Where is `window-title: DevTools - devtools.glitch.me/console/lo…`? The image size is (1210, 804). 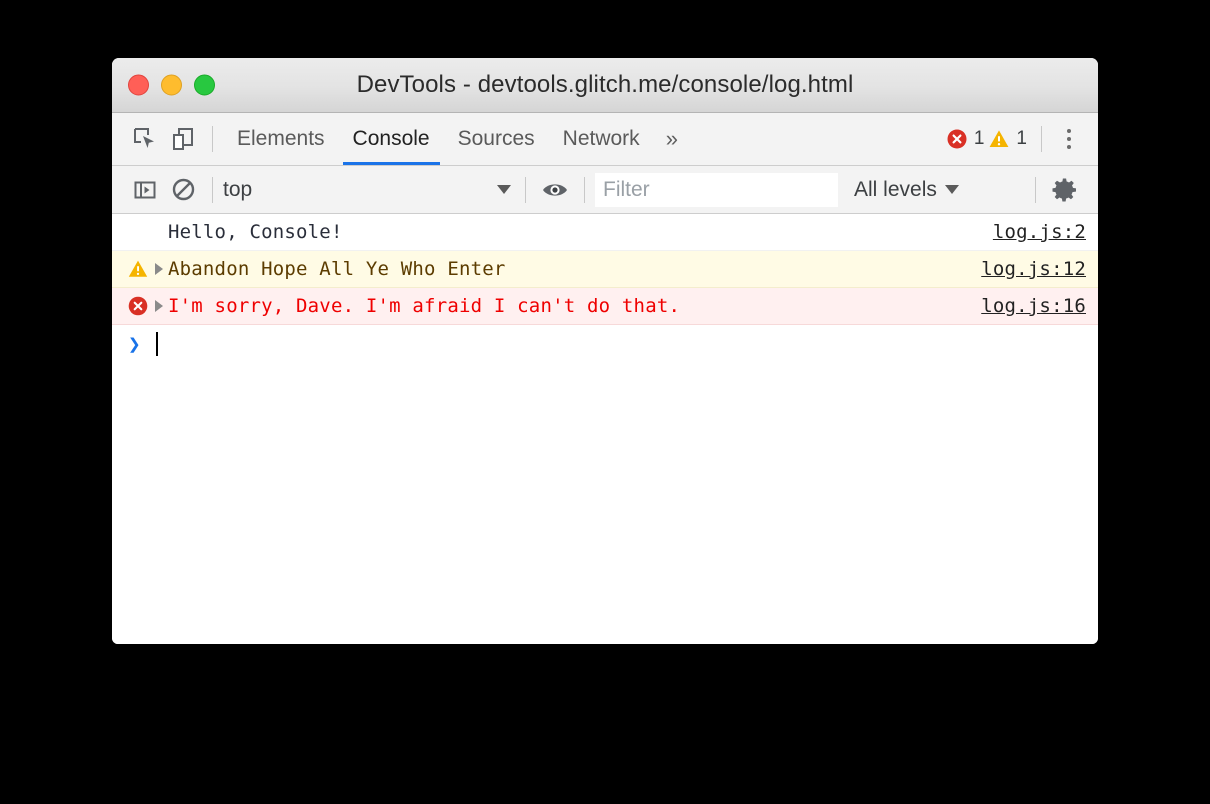 window-title: DevTools - devtools.glitch.me/console/lo… is located at coordinates (605, 84).